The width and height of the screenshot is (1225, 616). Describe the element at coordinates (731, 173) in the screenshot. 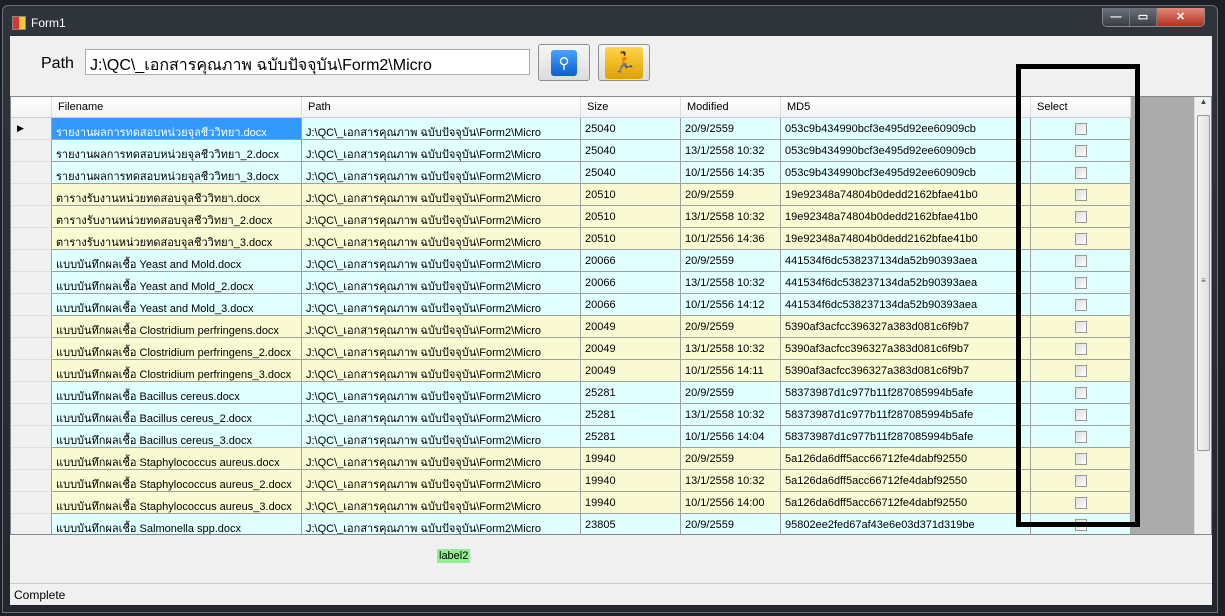

I see `cell-modified: 10/1/2556 14:35` at that location.